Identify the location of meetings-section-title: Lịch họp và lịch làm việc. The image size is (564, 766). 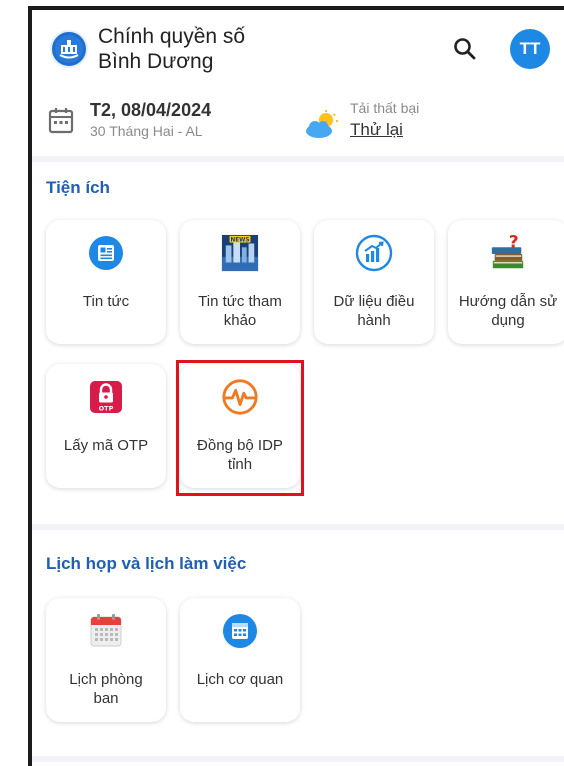
(146, 563).